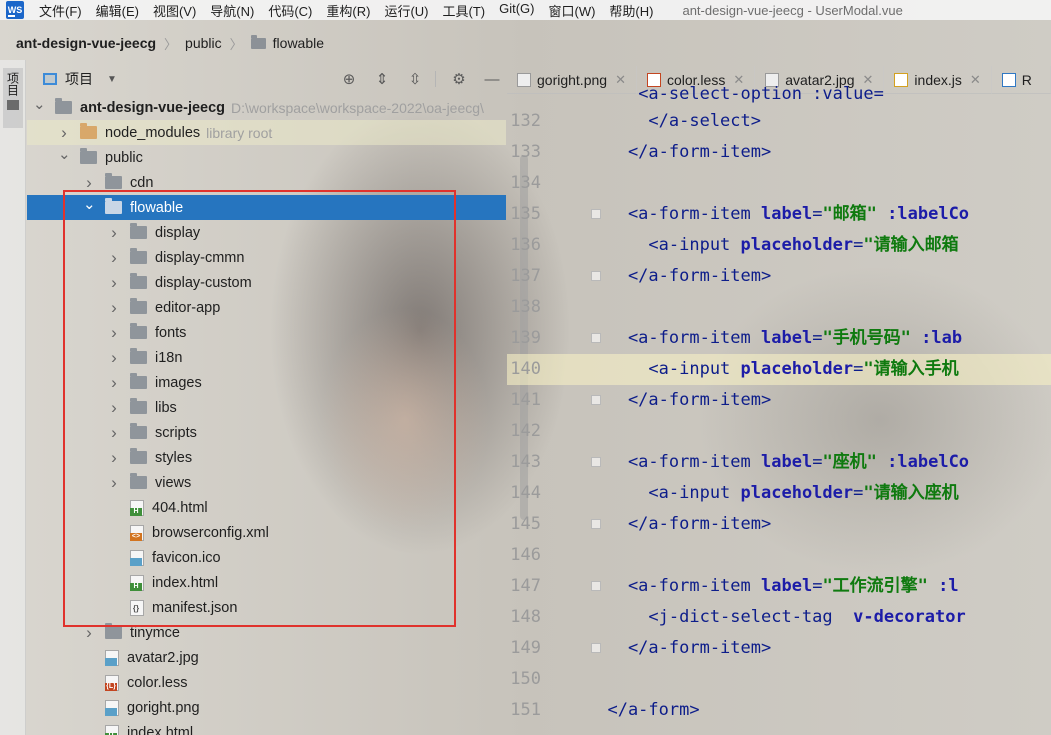 The width and height of the screenshot is (1051, 735). Describe the element at coordinates (266, 482) in the screenshot. I see `tree-item: › views` at that location.